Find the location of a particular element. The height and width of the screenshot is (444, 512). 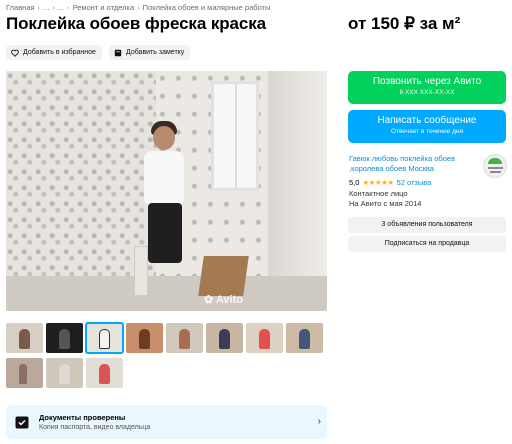

star-rating-icon: ★★★★★ is located at coordinates (378, 182).